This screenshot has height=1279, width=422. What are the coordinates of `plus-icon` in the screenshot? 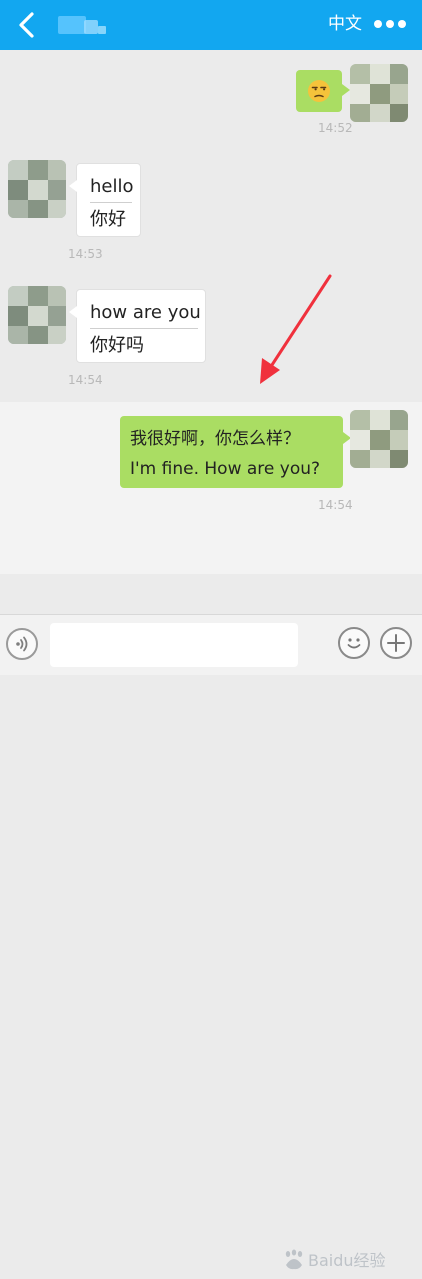 It's located at (396, 643).